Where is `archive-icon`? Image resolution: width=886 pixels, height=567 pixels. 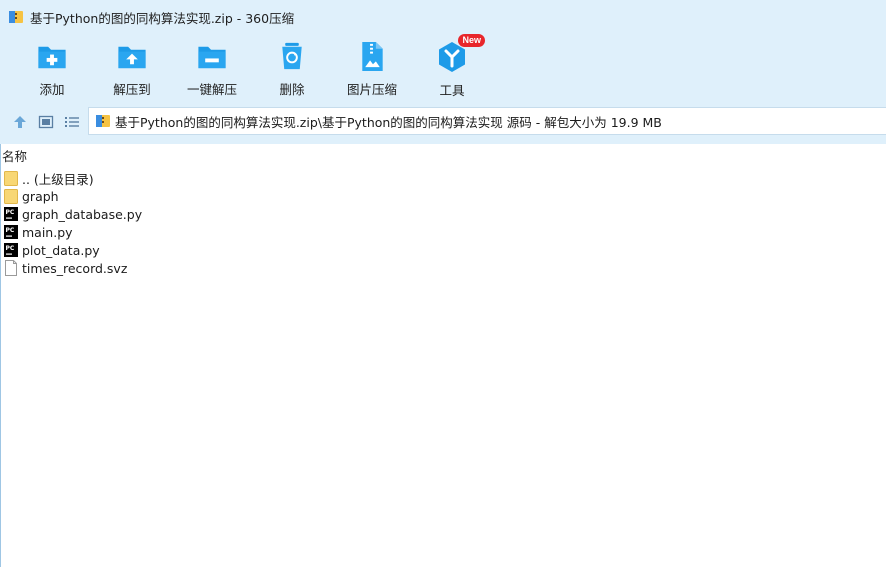
archive-icon is located at coordinates (103, 121).